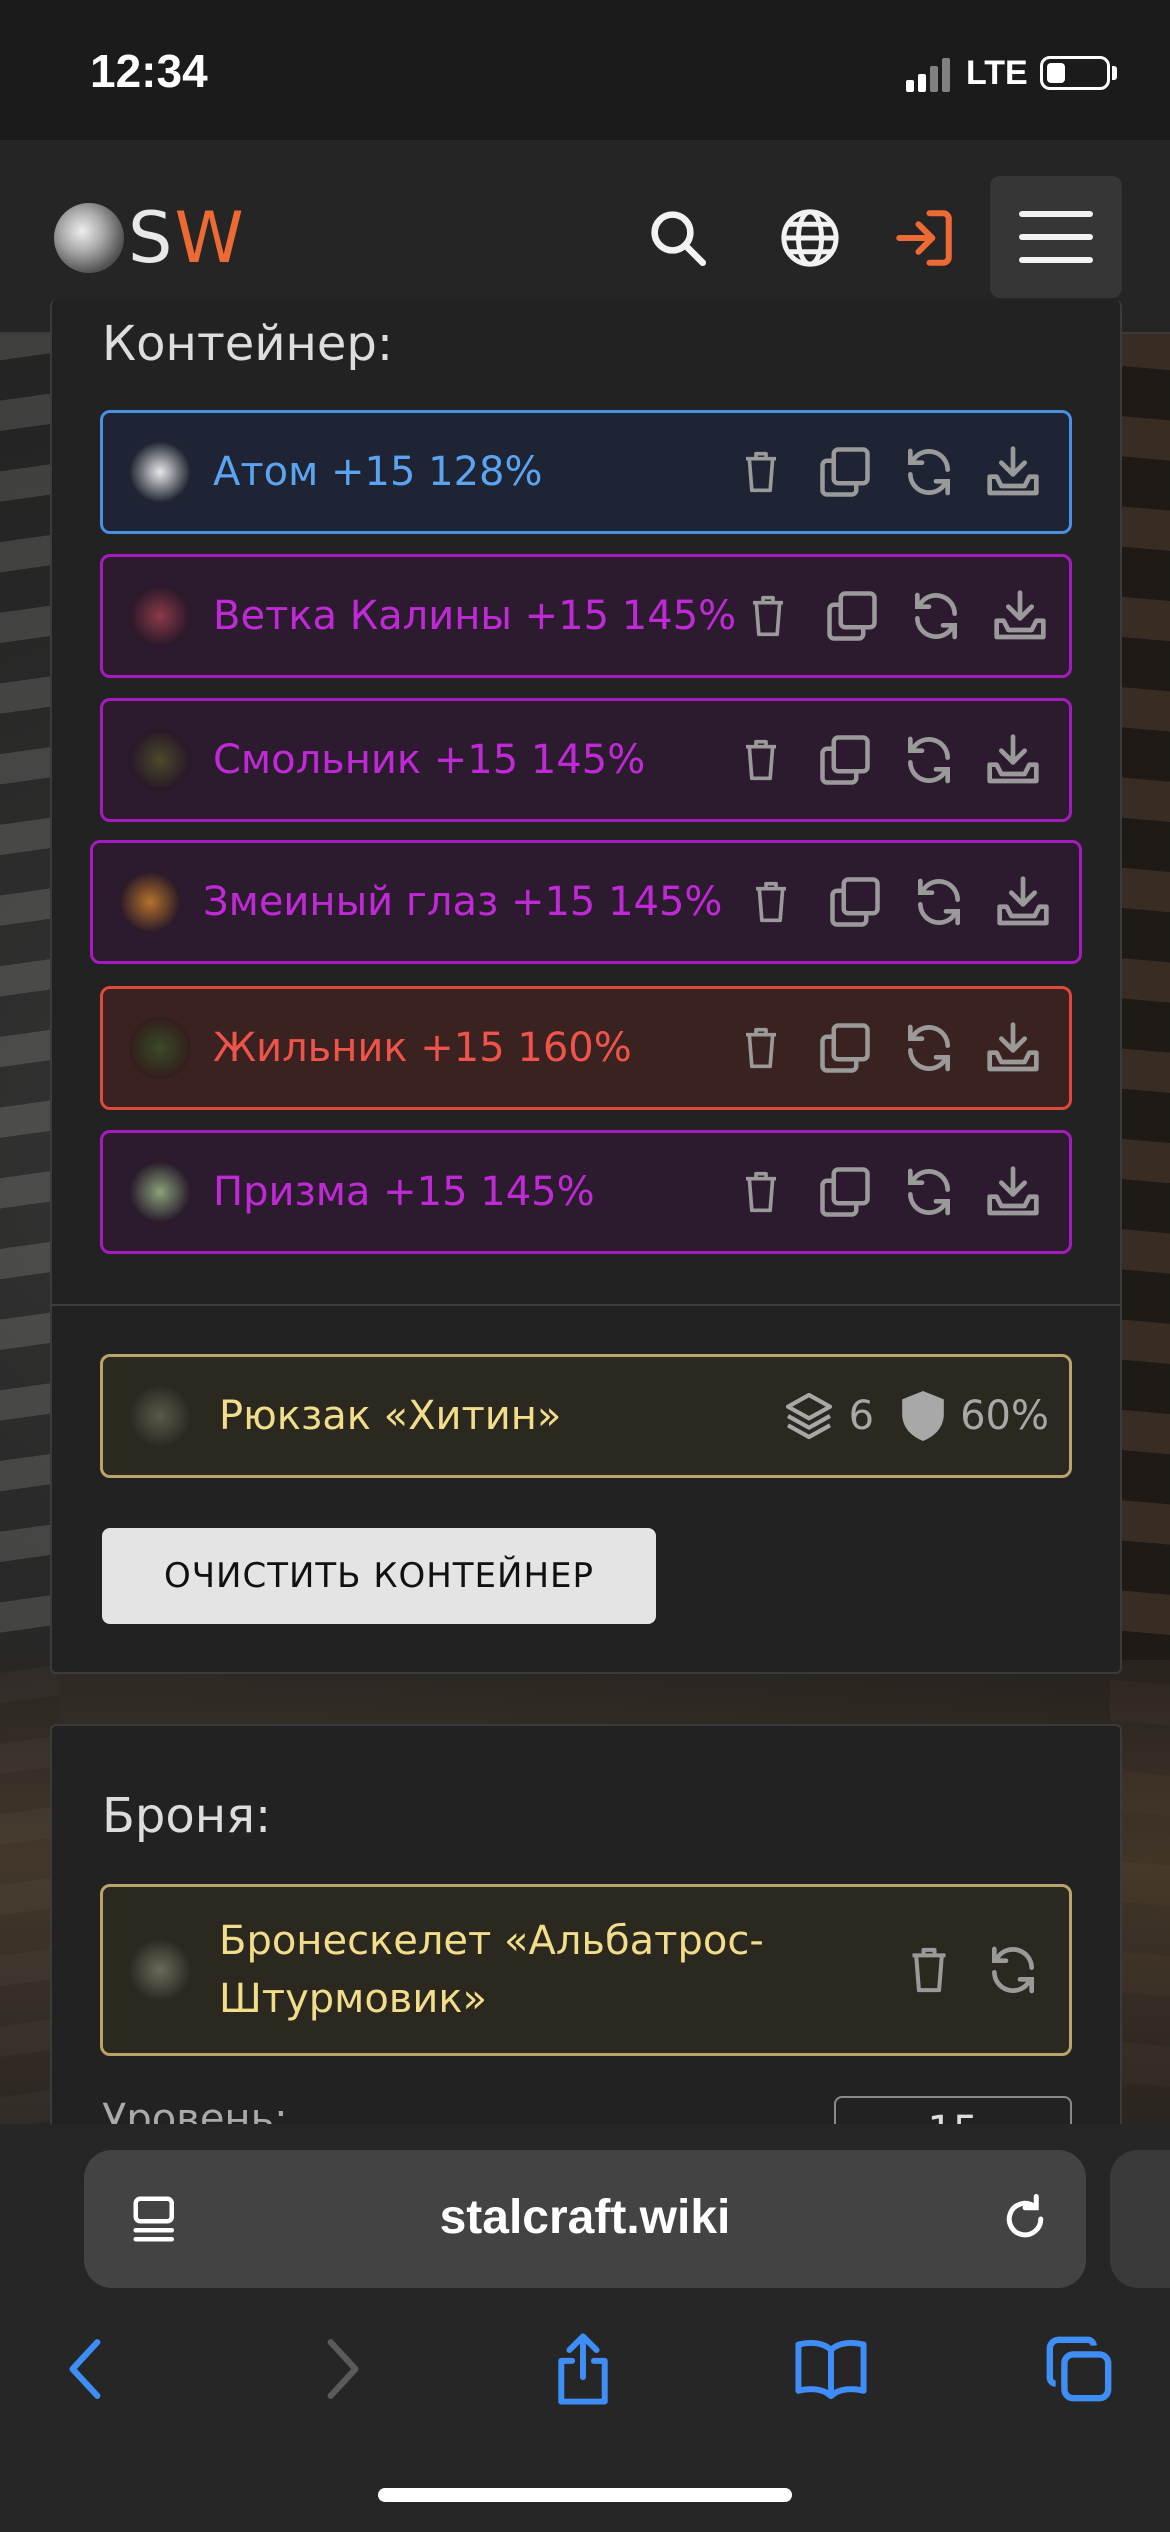 Image resolution: width=1170 pixels, height=2532 pixels. What do you see at coordinates (586, 1192) in the screenshot?
I see `artifact-row: Призма +15 145%` at bounding box center [586, 1192].